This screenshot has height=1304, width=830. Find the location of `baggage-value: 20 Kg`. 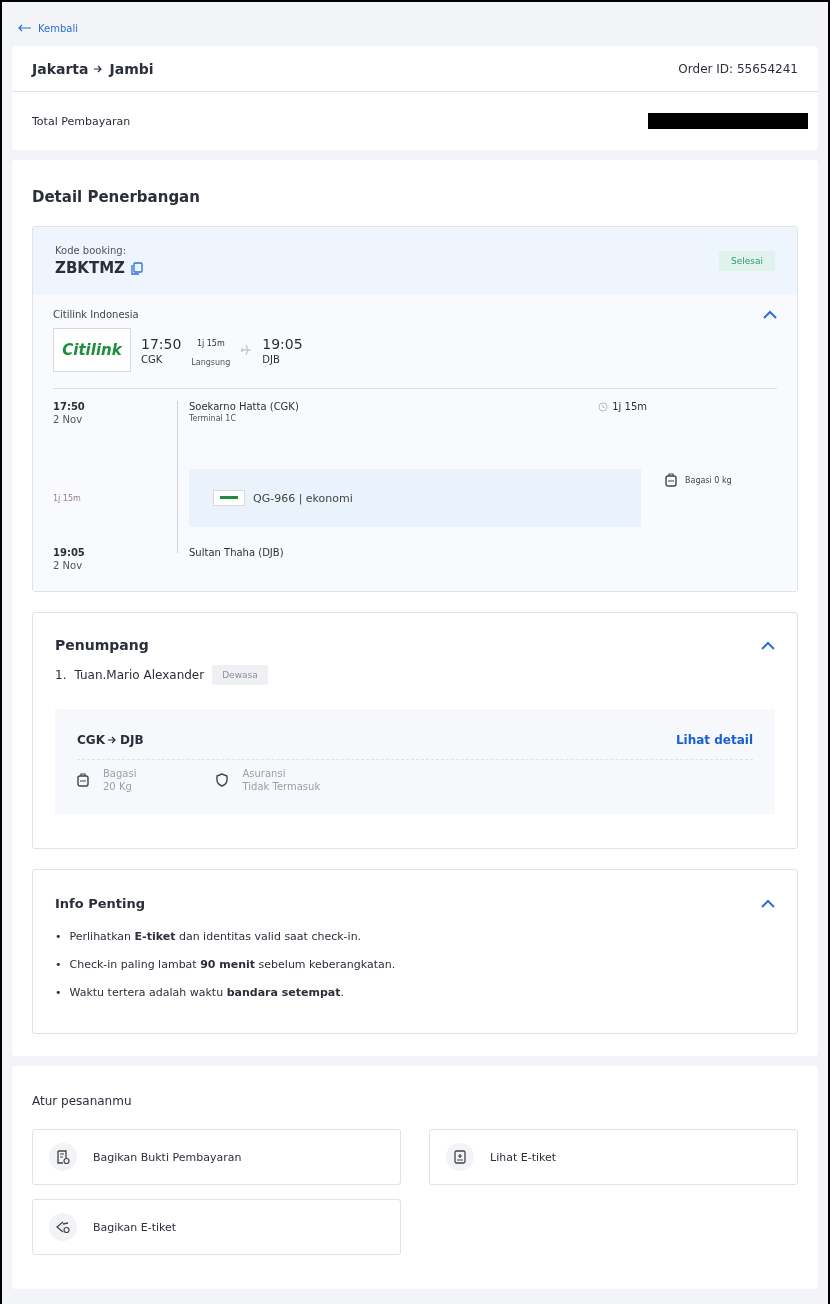

baggage-value: 20 Kg is located at coordinates (118, 786).